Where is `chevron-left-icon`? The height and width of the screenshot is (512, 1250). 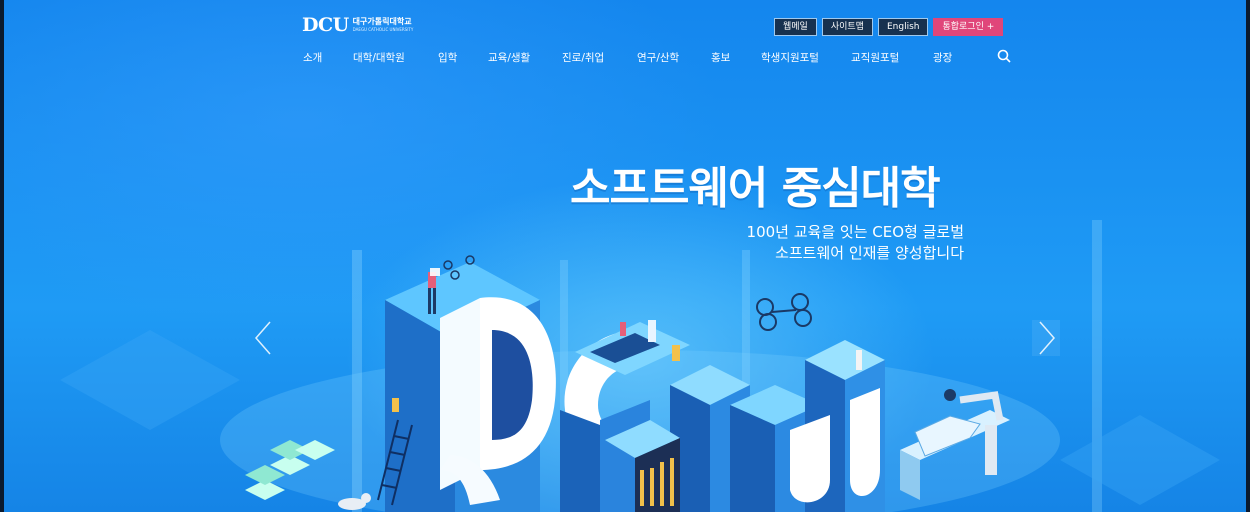
chevron-left-icon is located at coordinates (264, 338).